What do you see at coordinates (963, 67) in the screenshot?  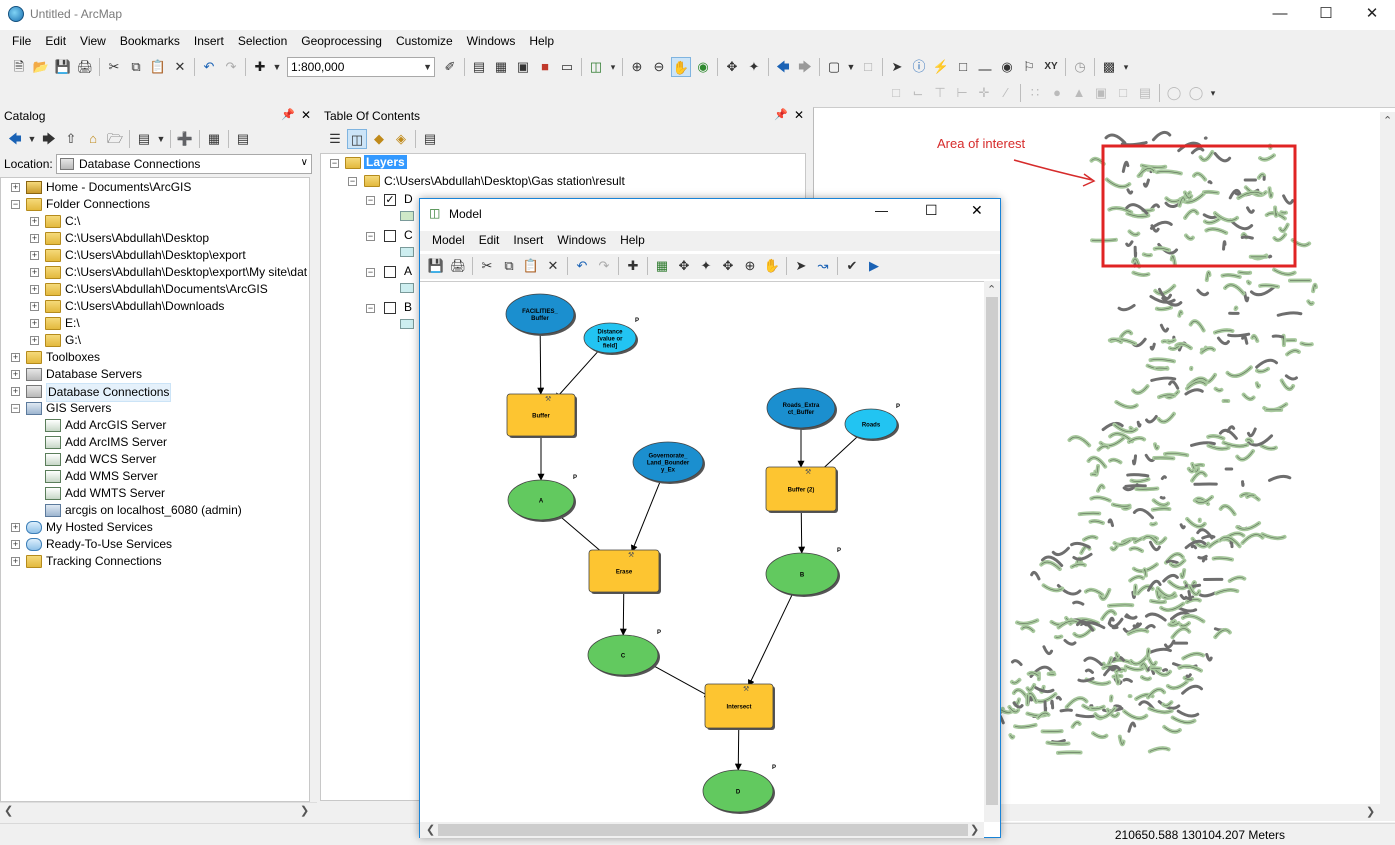 I see `html-popup-icon: □` at bounding box center [963, 67].